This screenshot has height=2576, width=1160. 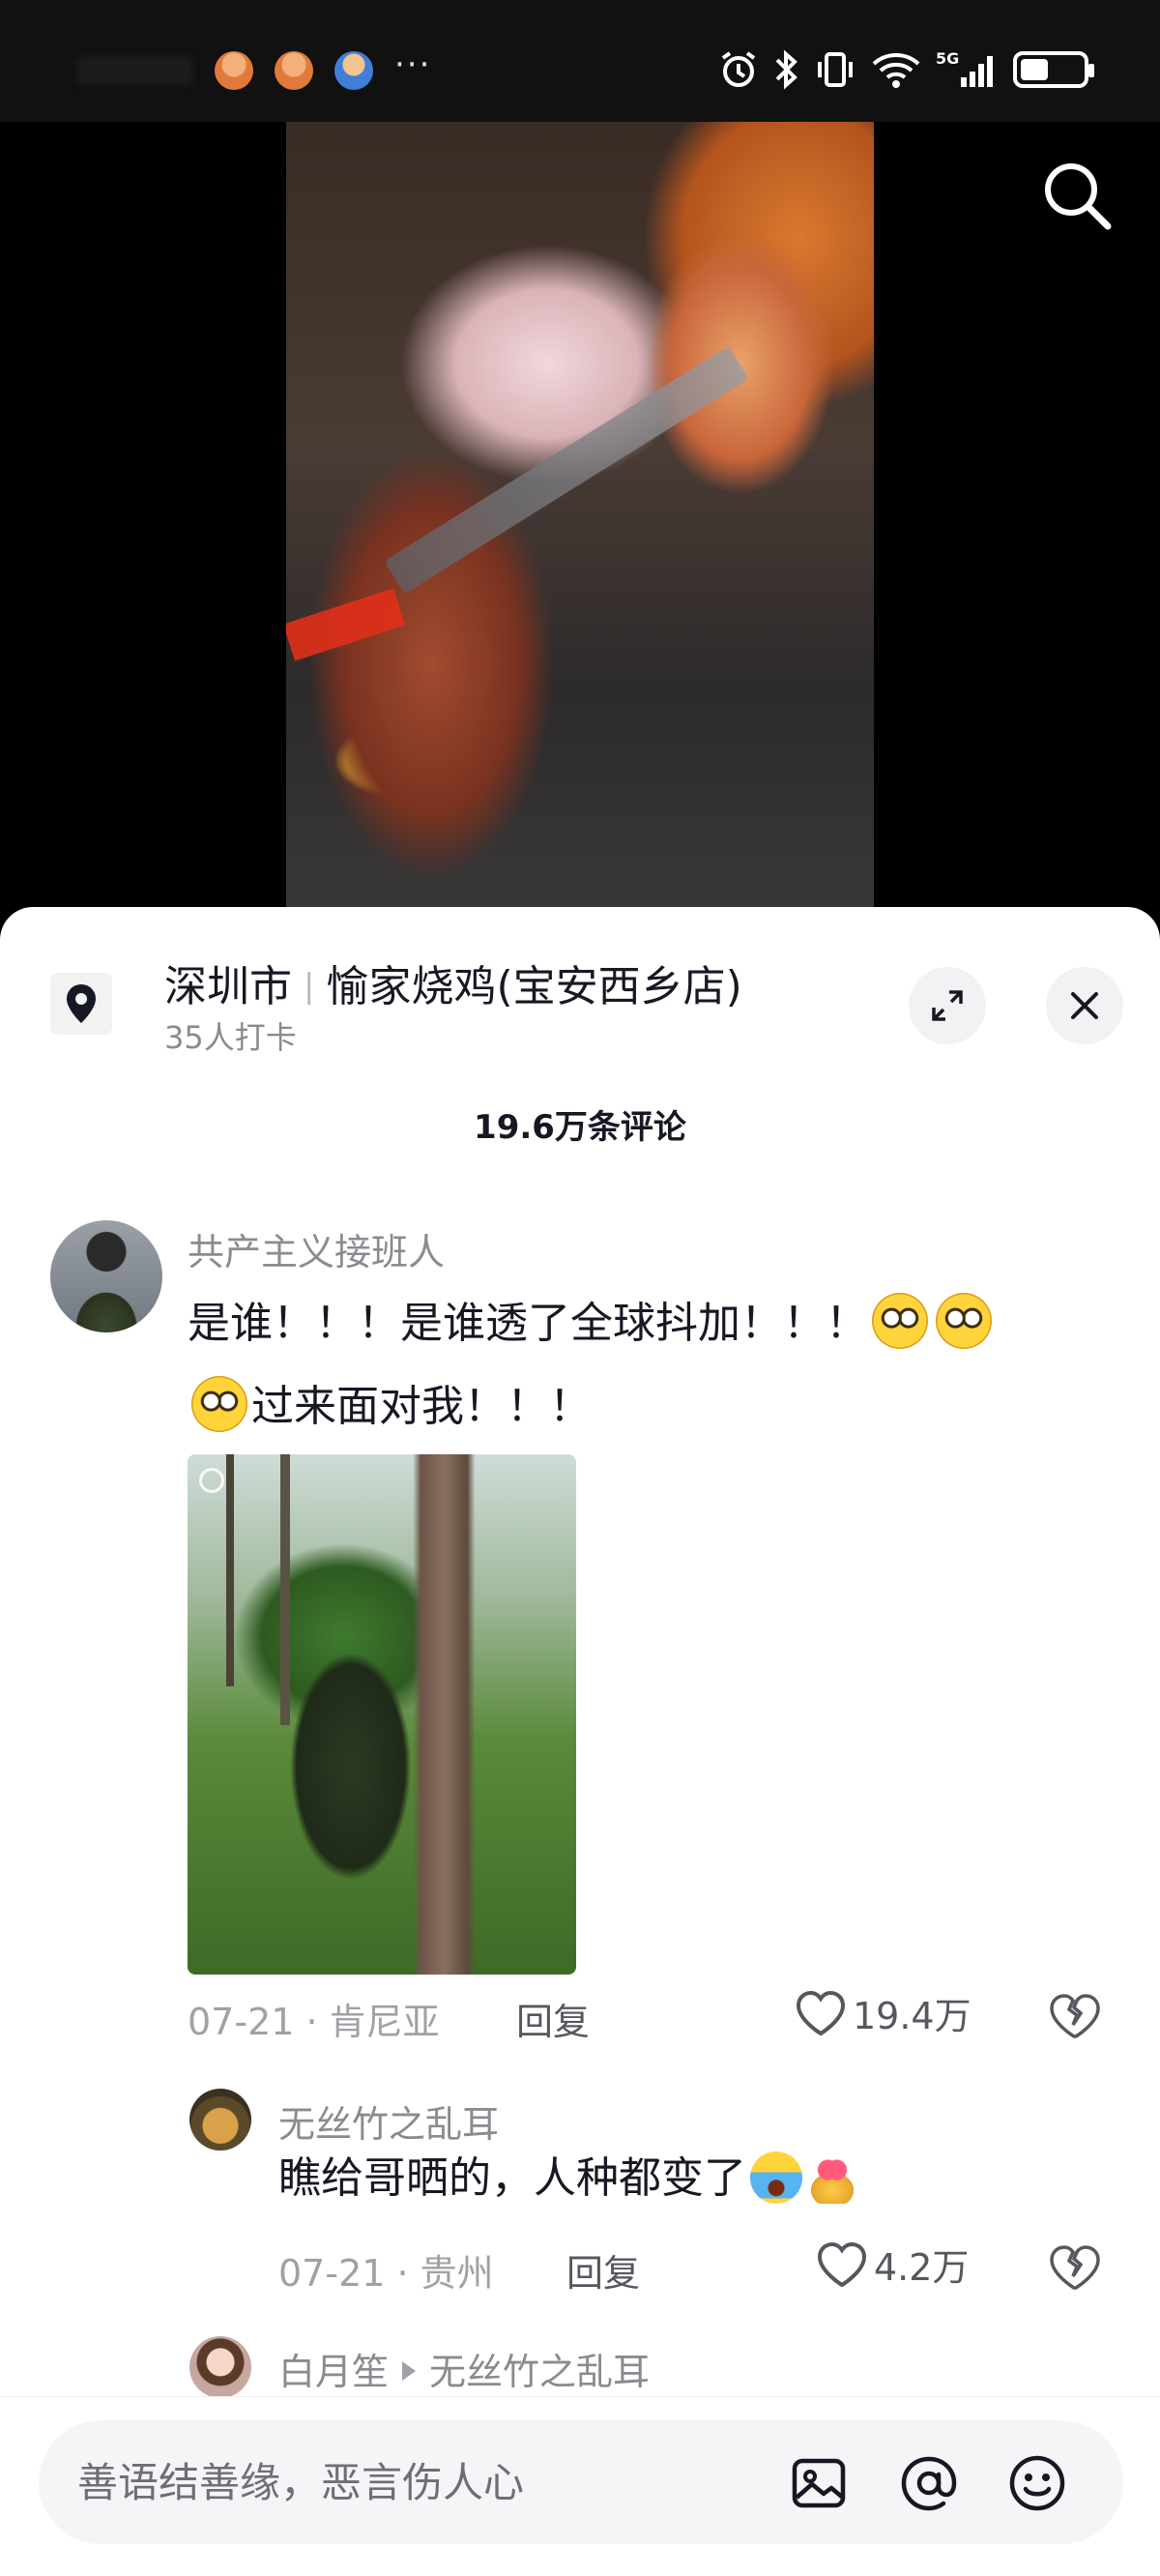 What do you see at coordinates (415, 2482) in the screenshot?
I see `comment-input` at bounding box center [415, 2482].